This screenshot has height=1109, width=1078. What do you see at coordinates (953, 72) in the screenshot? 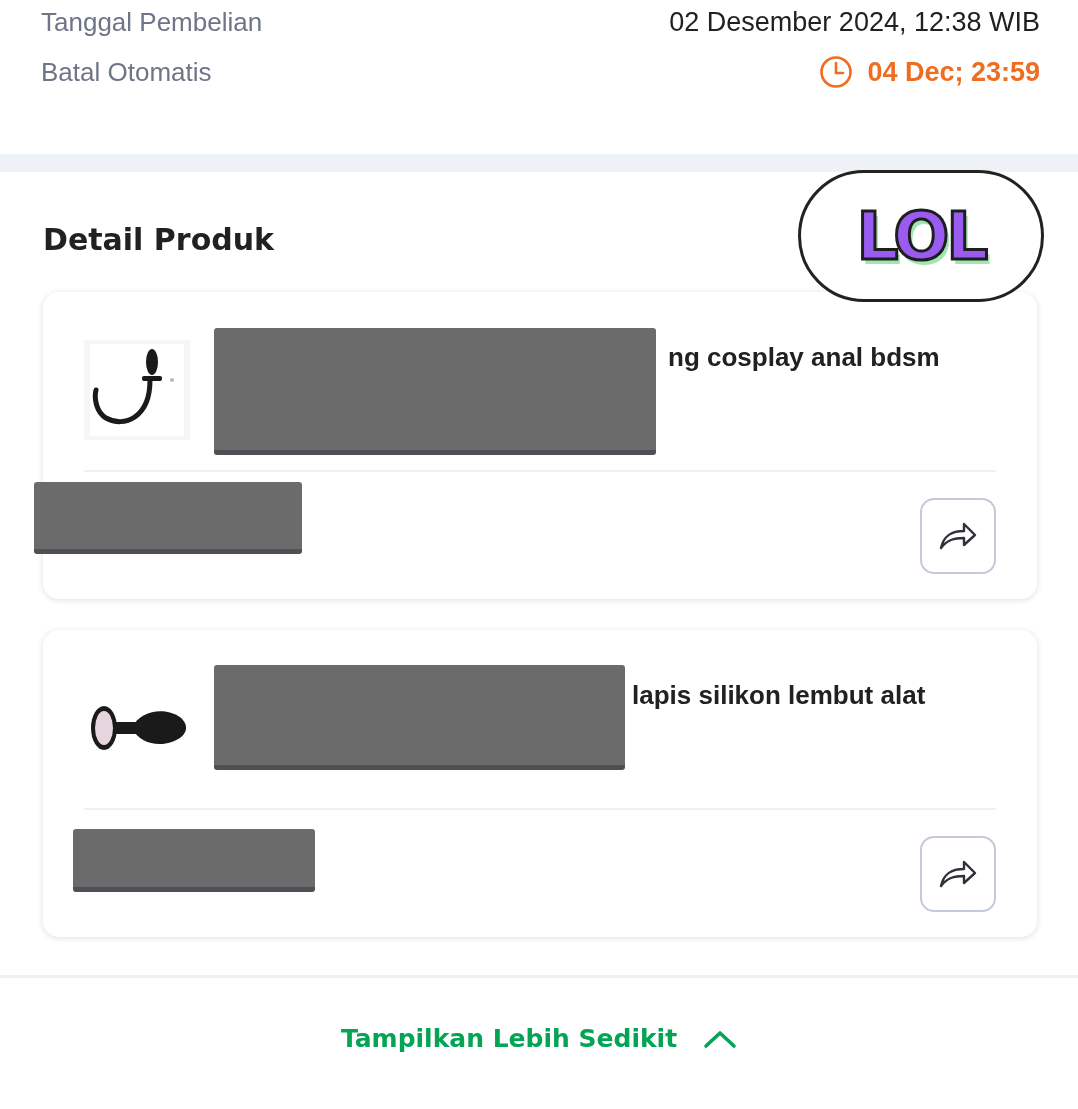
I see `deadline-time: 04 Dec; 23:59` at bounding box center [953, 72].